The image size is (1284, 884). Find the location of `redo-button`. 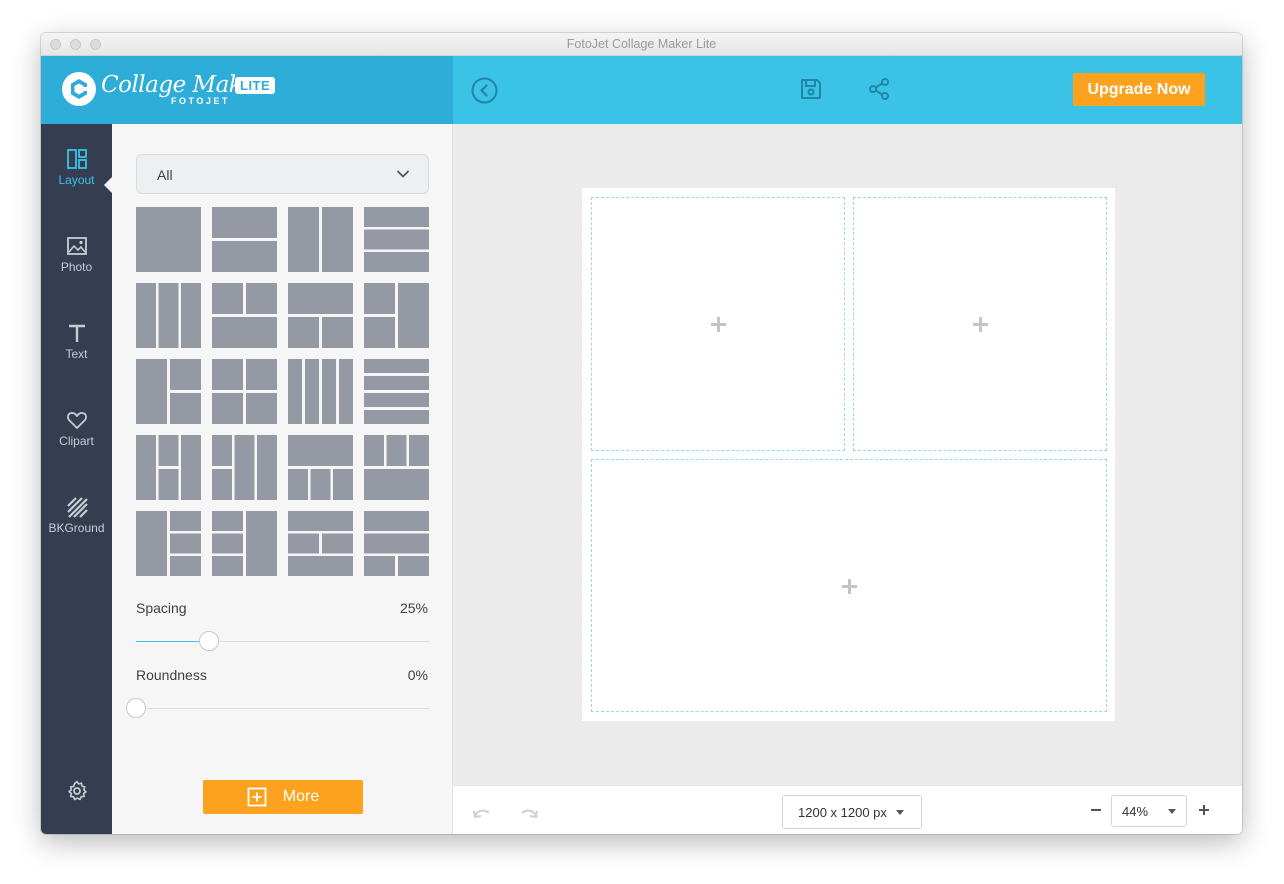

redo-button is located at coordinates (529, 813).